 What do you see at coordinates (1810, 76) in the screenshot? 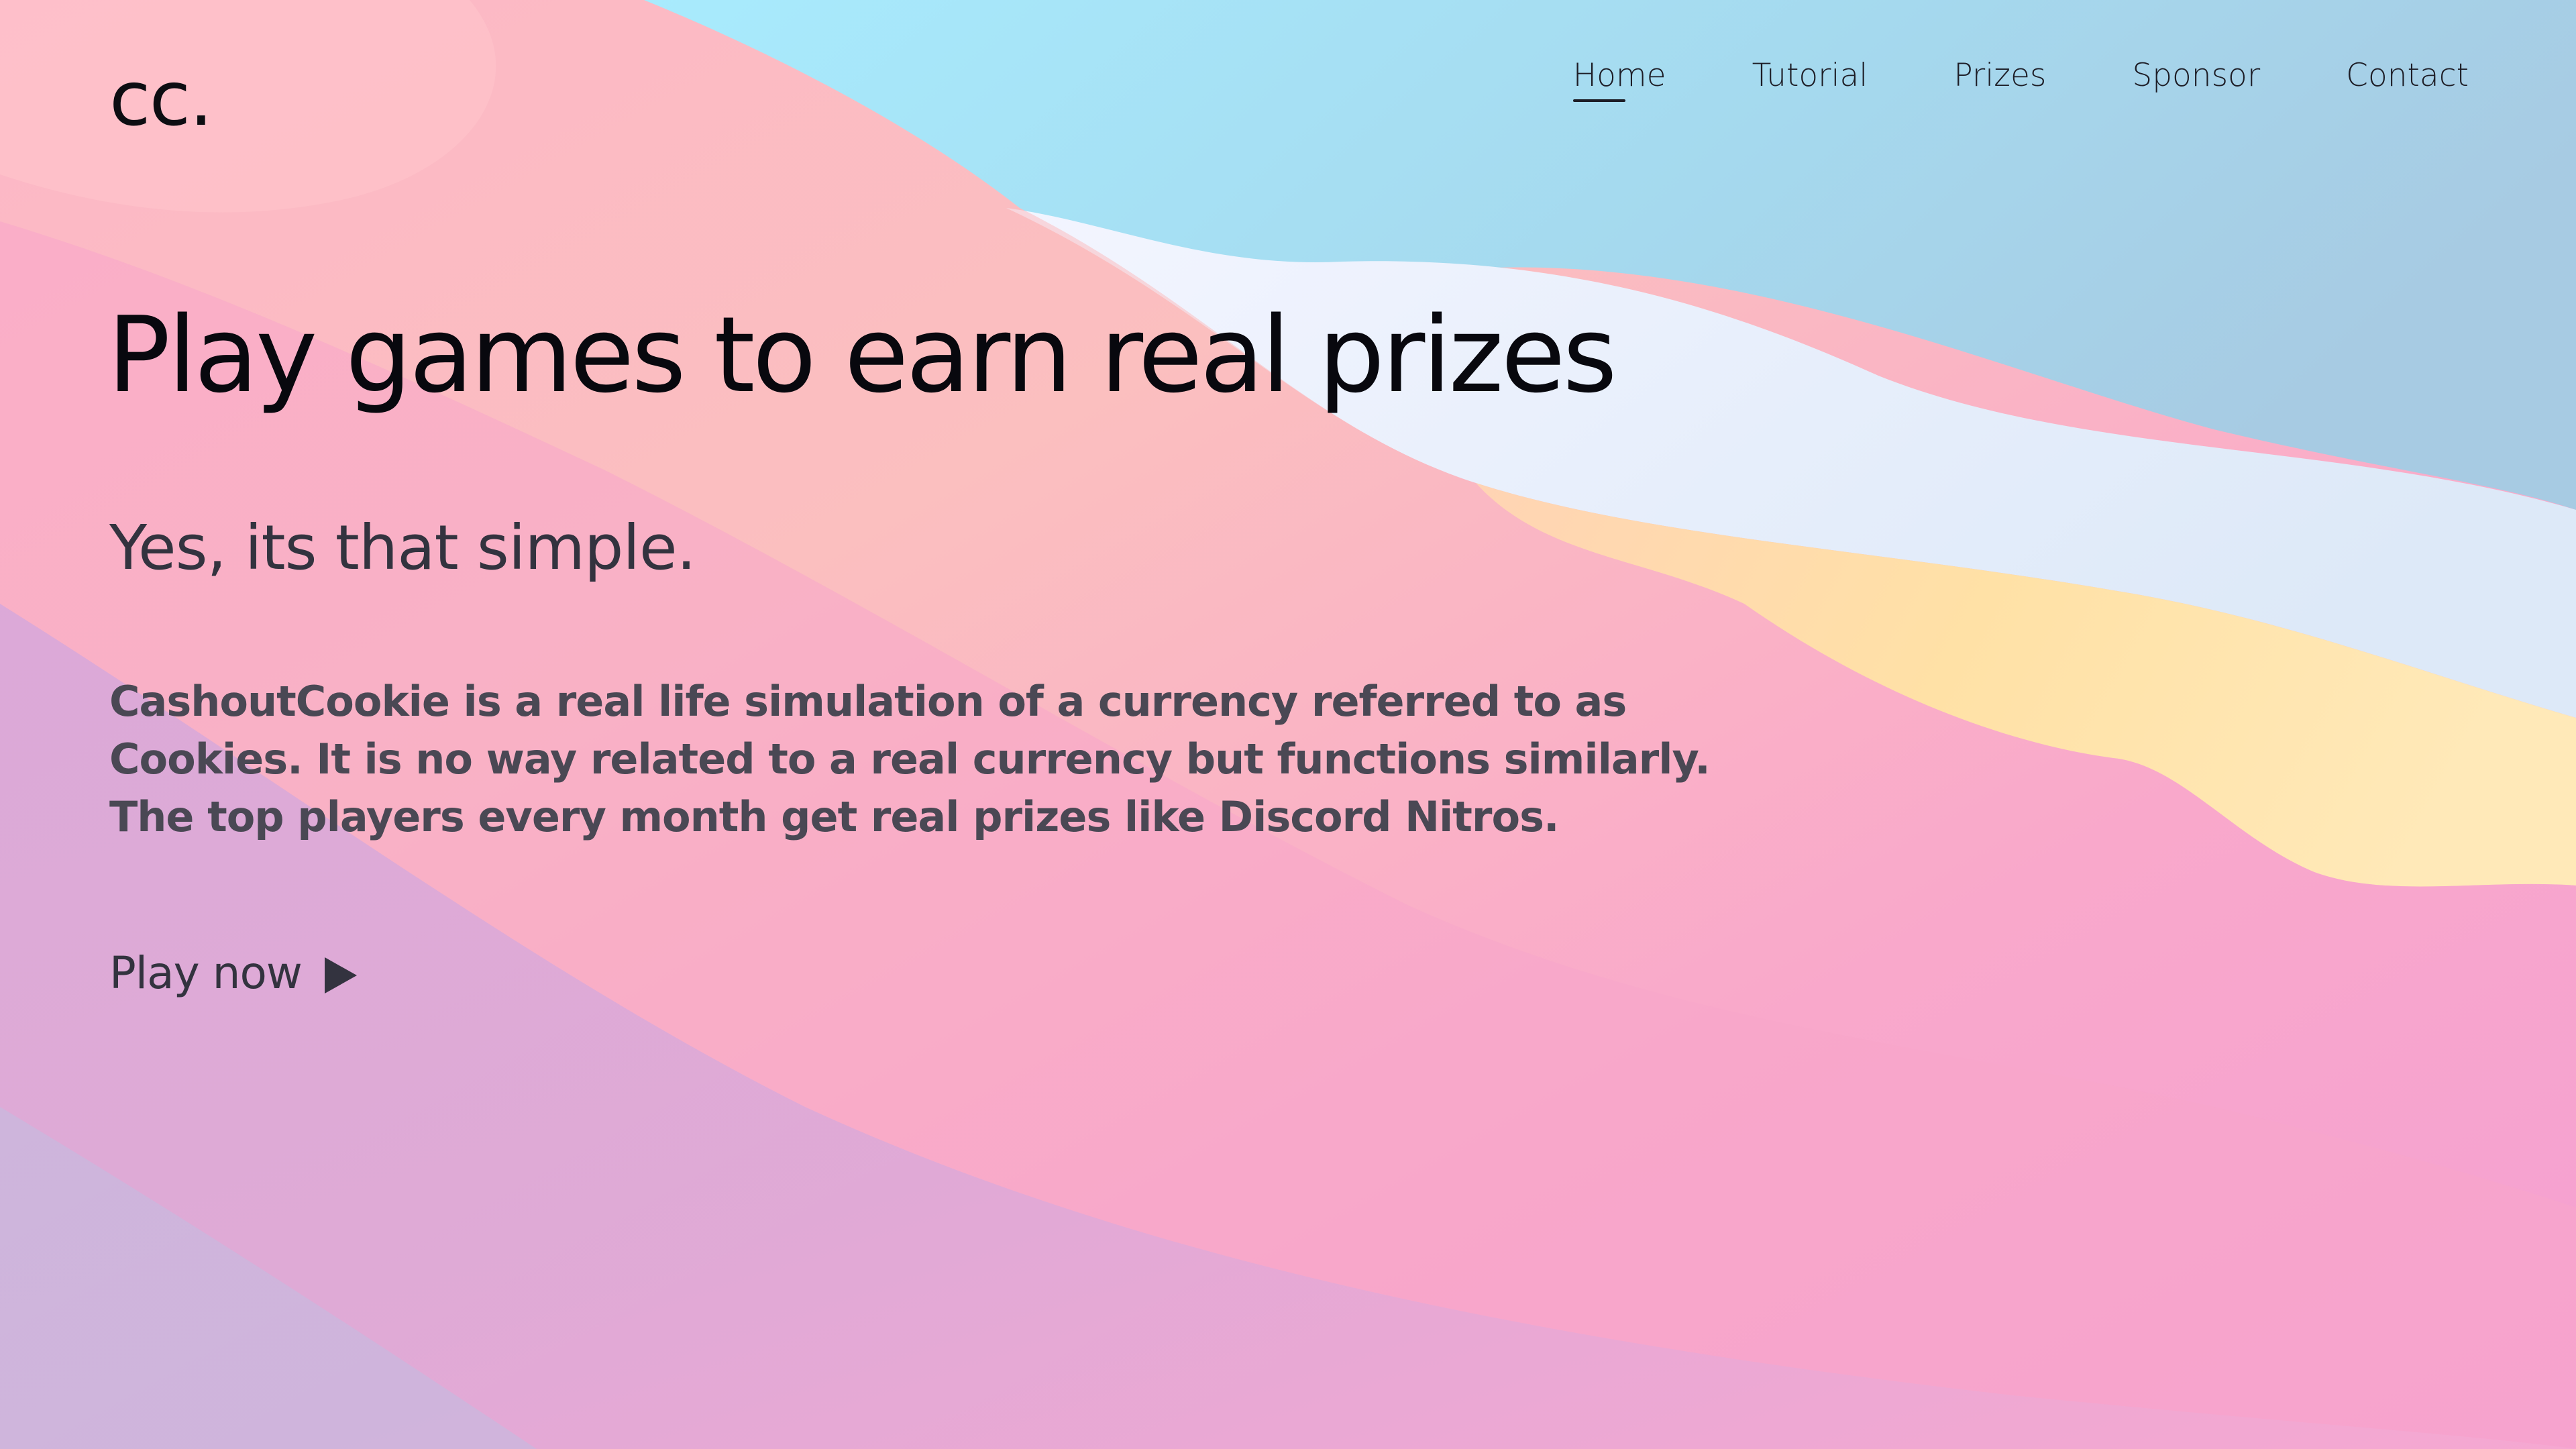
I see `nav-tutorial: Tutorial` at bounding box center [1810, 76].